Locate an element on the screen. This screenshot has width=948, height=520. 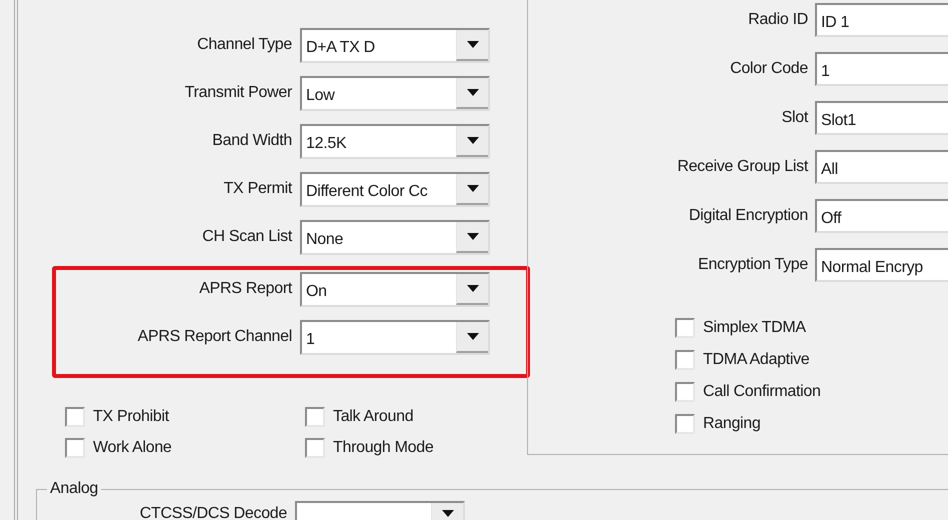
field-label: Band Width is located at coordinates (251, 141).